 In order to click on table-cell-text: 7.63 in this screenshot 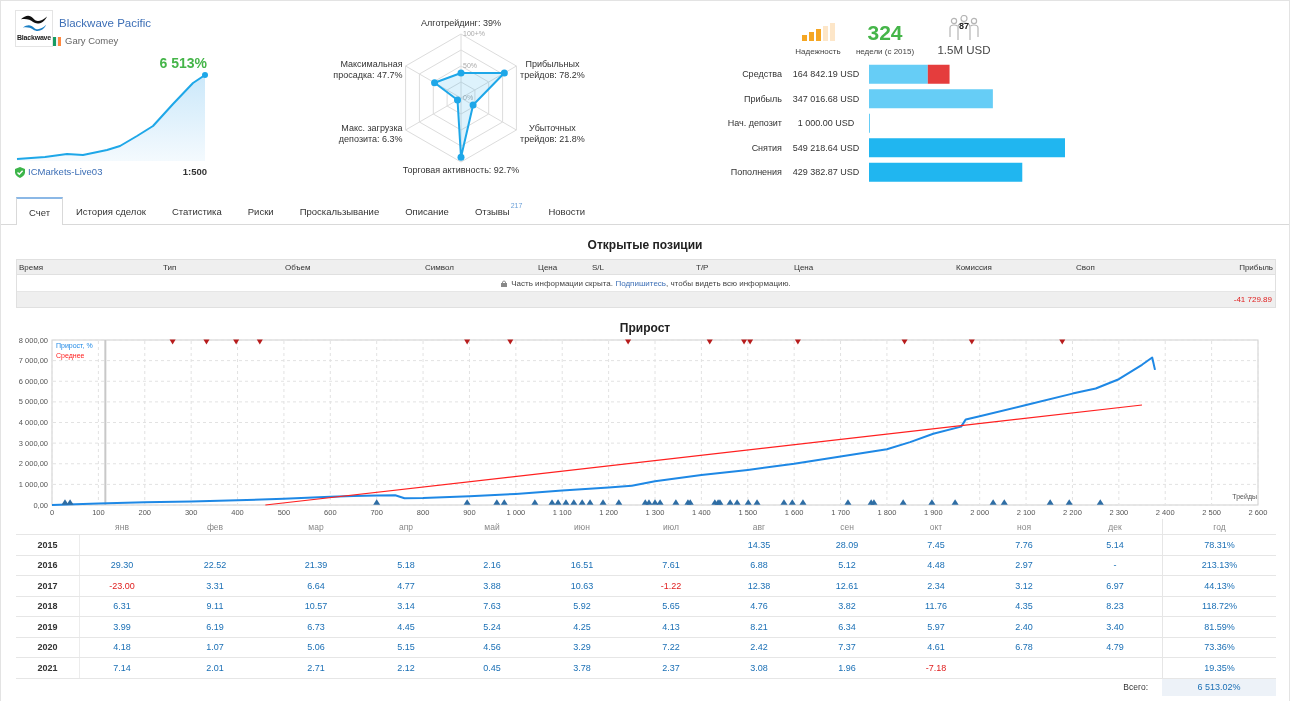, I will do `click(492, 607)`.